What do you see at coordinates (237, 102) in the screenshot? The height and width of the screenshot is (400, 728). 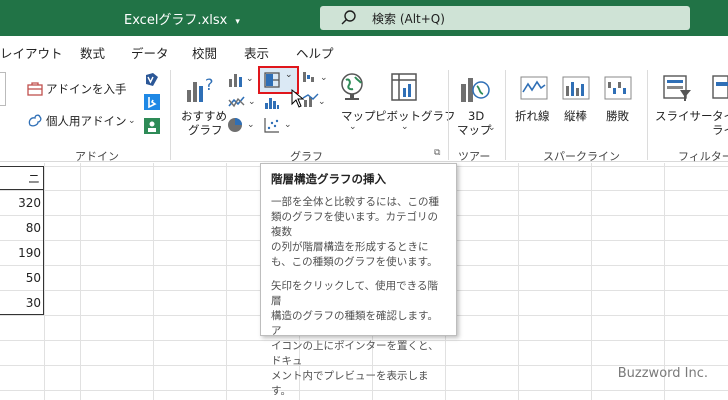 I see `line-chart-icon` at bounding box center [237, 102].